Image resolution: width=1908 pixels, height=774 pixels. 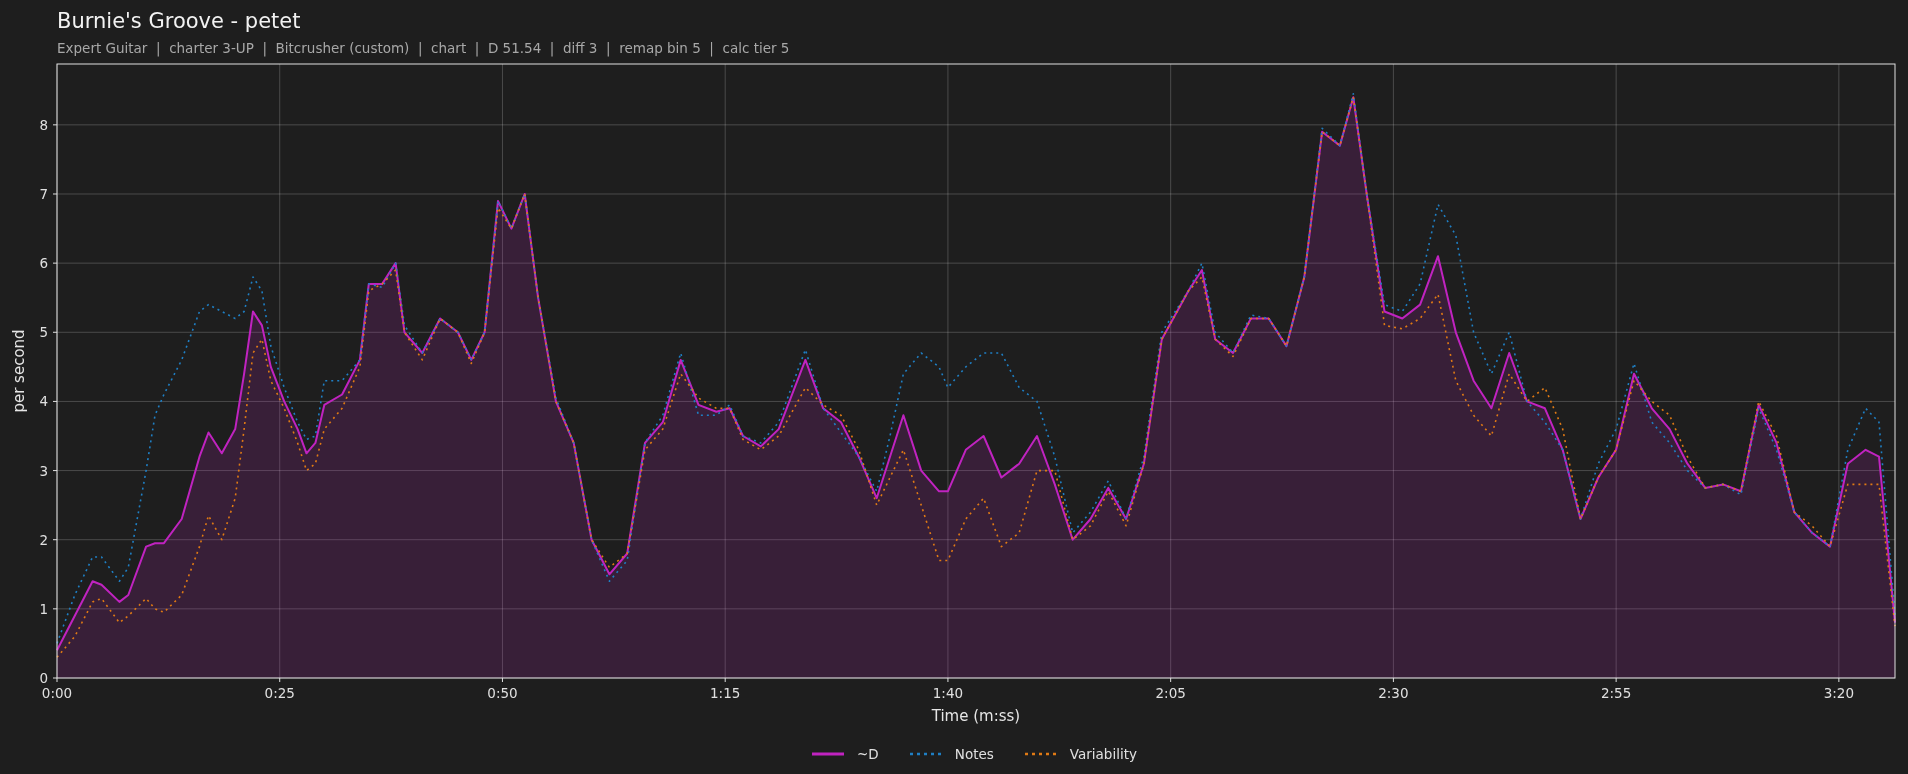 I want to click on x-tick-label: 2:55, so click(x=1616, y=693).